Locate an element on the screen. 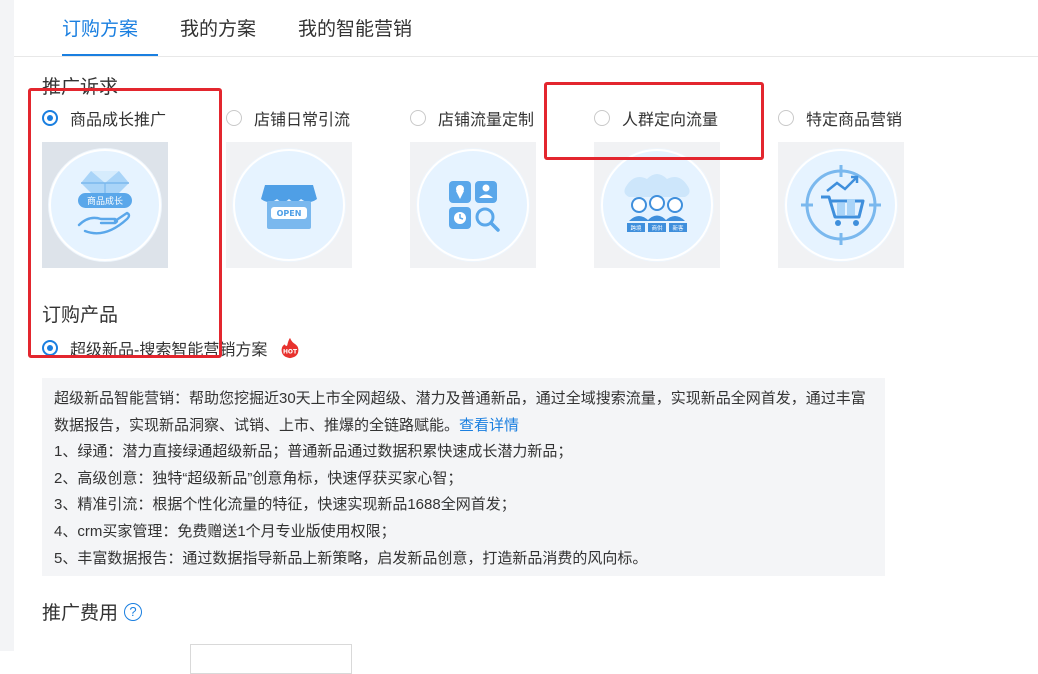 Image resolution: width=1038 pixels, height=674 pixels. promotion-section-title: 推广诉求 is located at coordinates (80, 87).